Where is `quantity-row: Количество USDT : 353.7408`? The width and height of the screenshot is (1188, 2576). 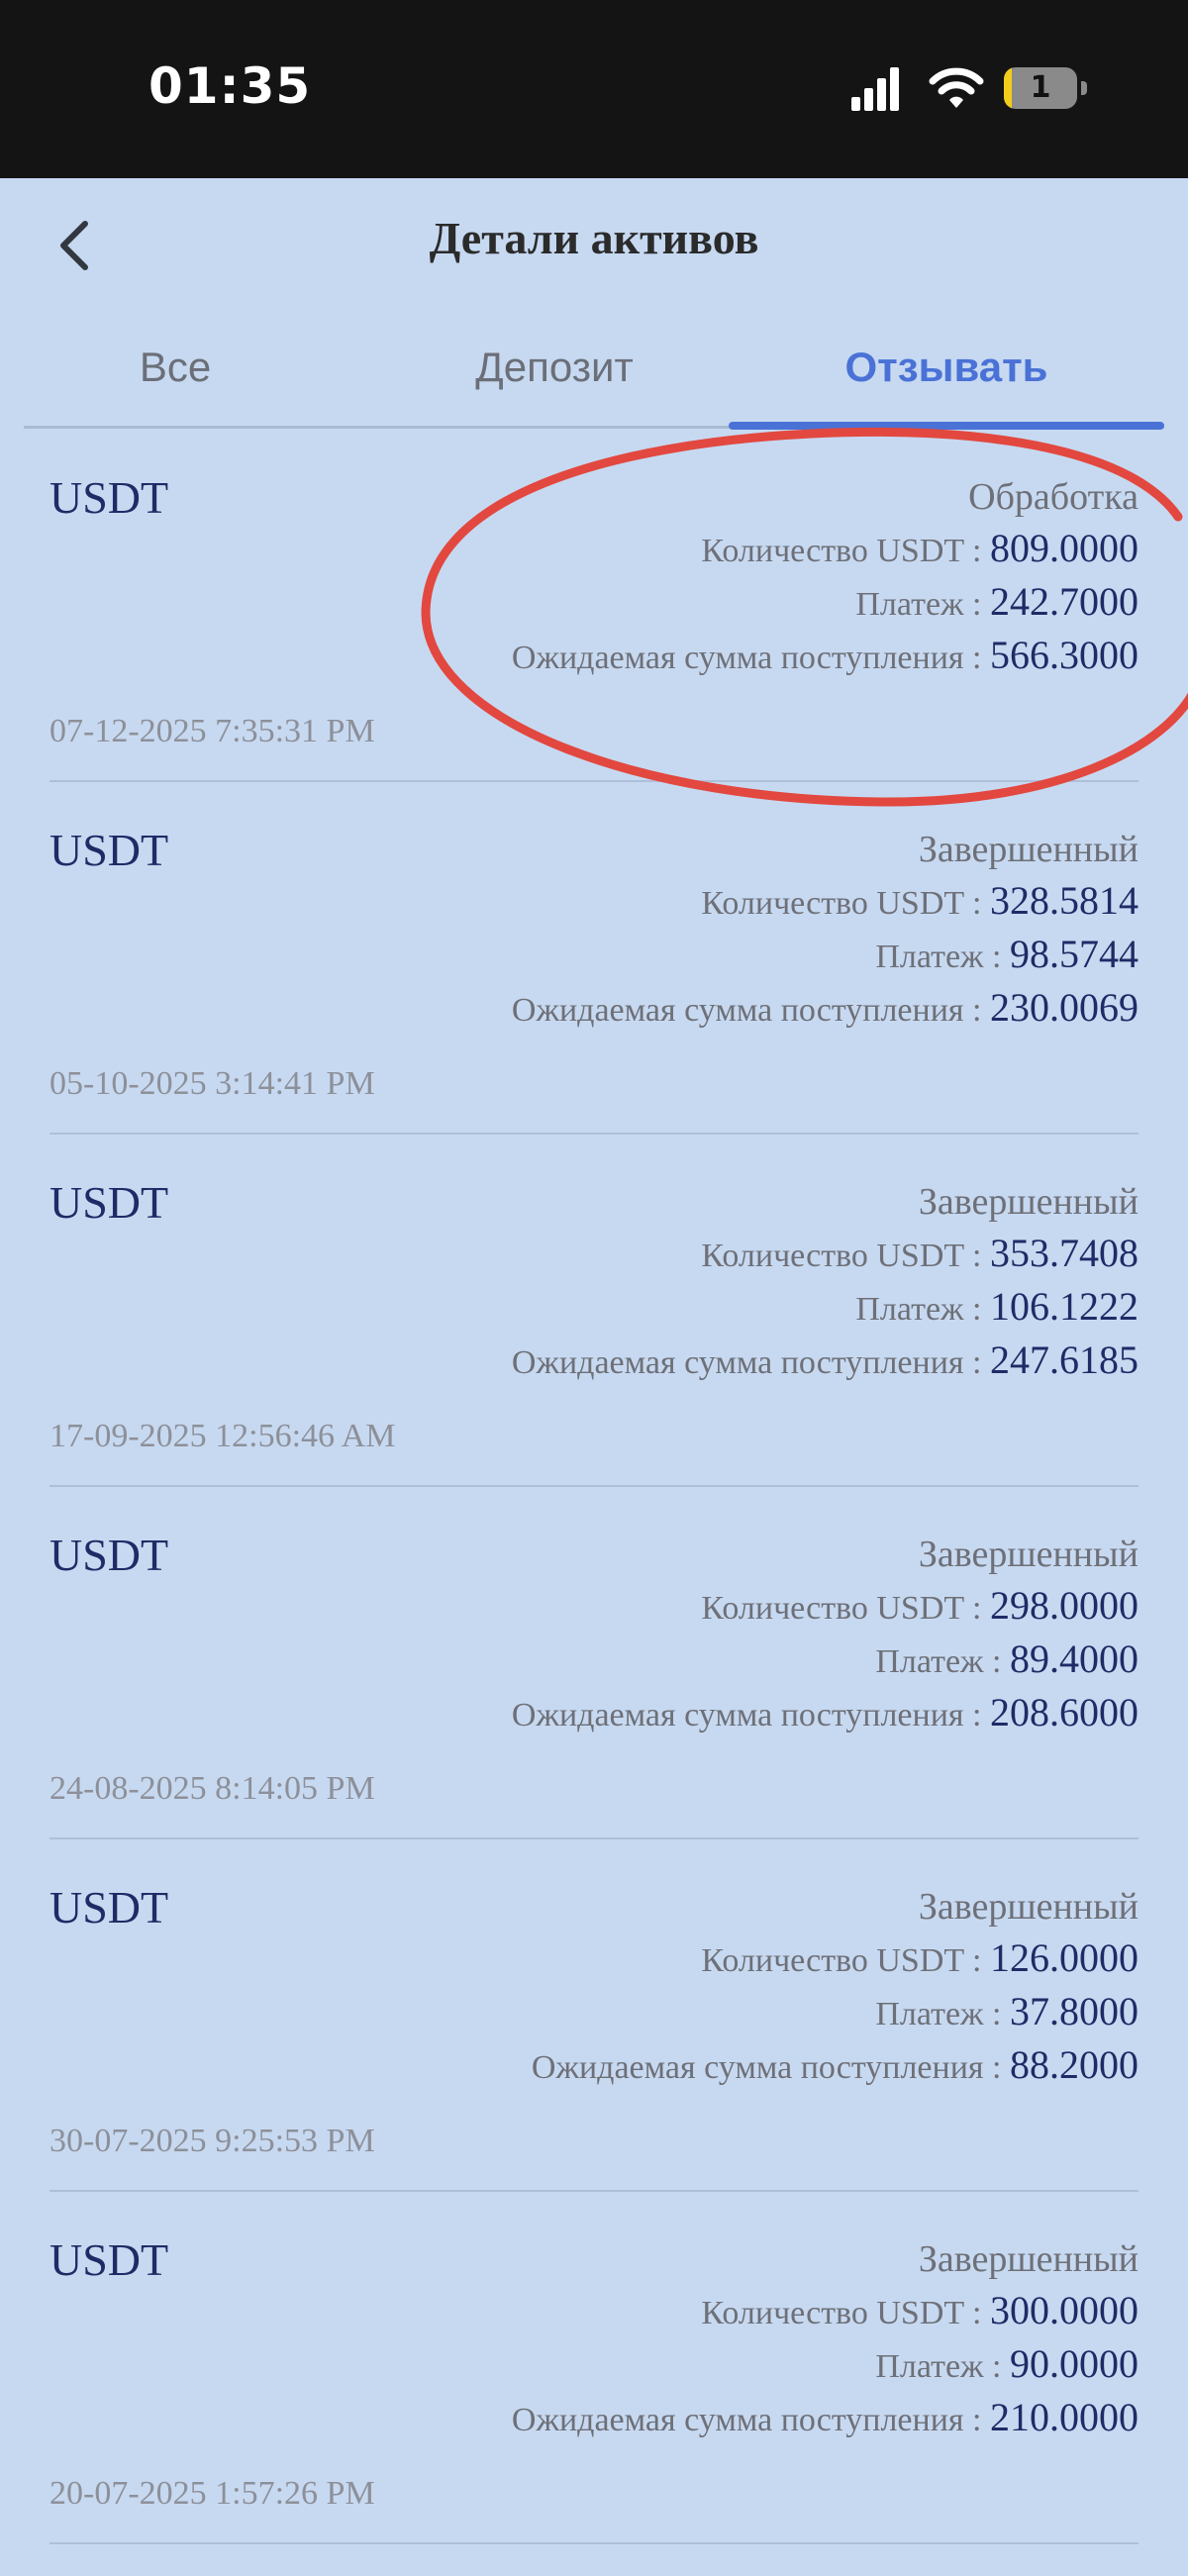
quantity-row: Количество USDT : 353.7408 is located at coordinates (920, 1253).